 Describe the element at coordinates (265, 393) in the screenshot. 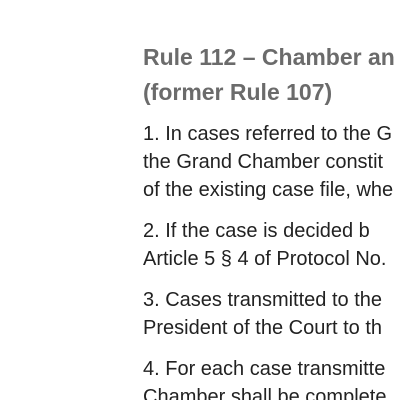

I see `paragraph-4-line-2: Chamber shall be complete` at that location.